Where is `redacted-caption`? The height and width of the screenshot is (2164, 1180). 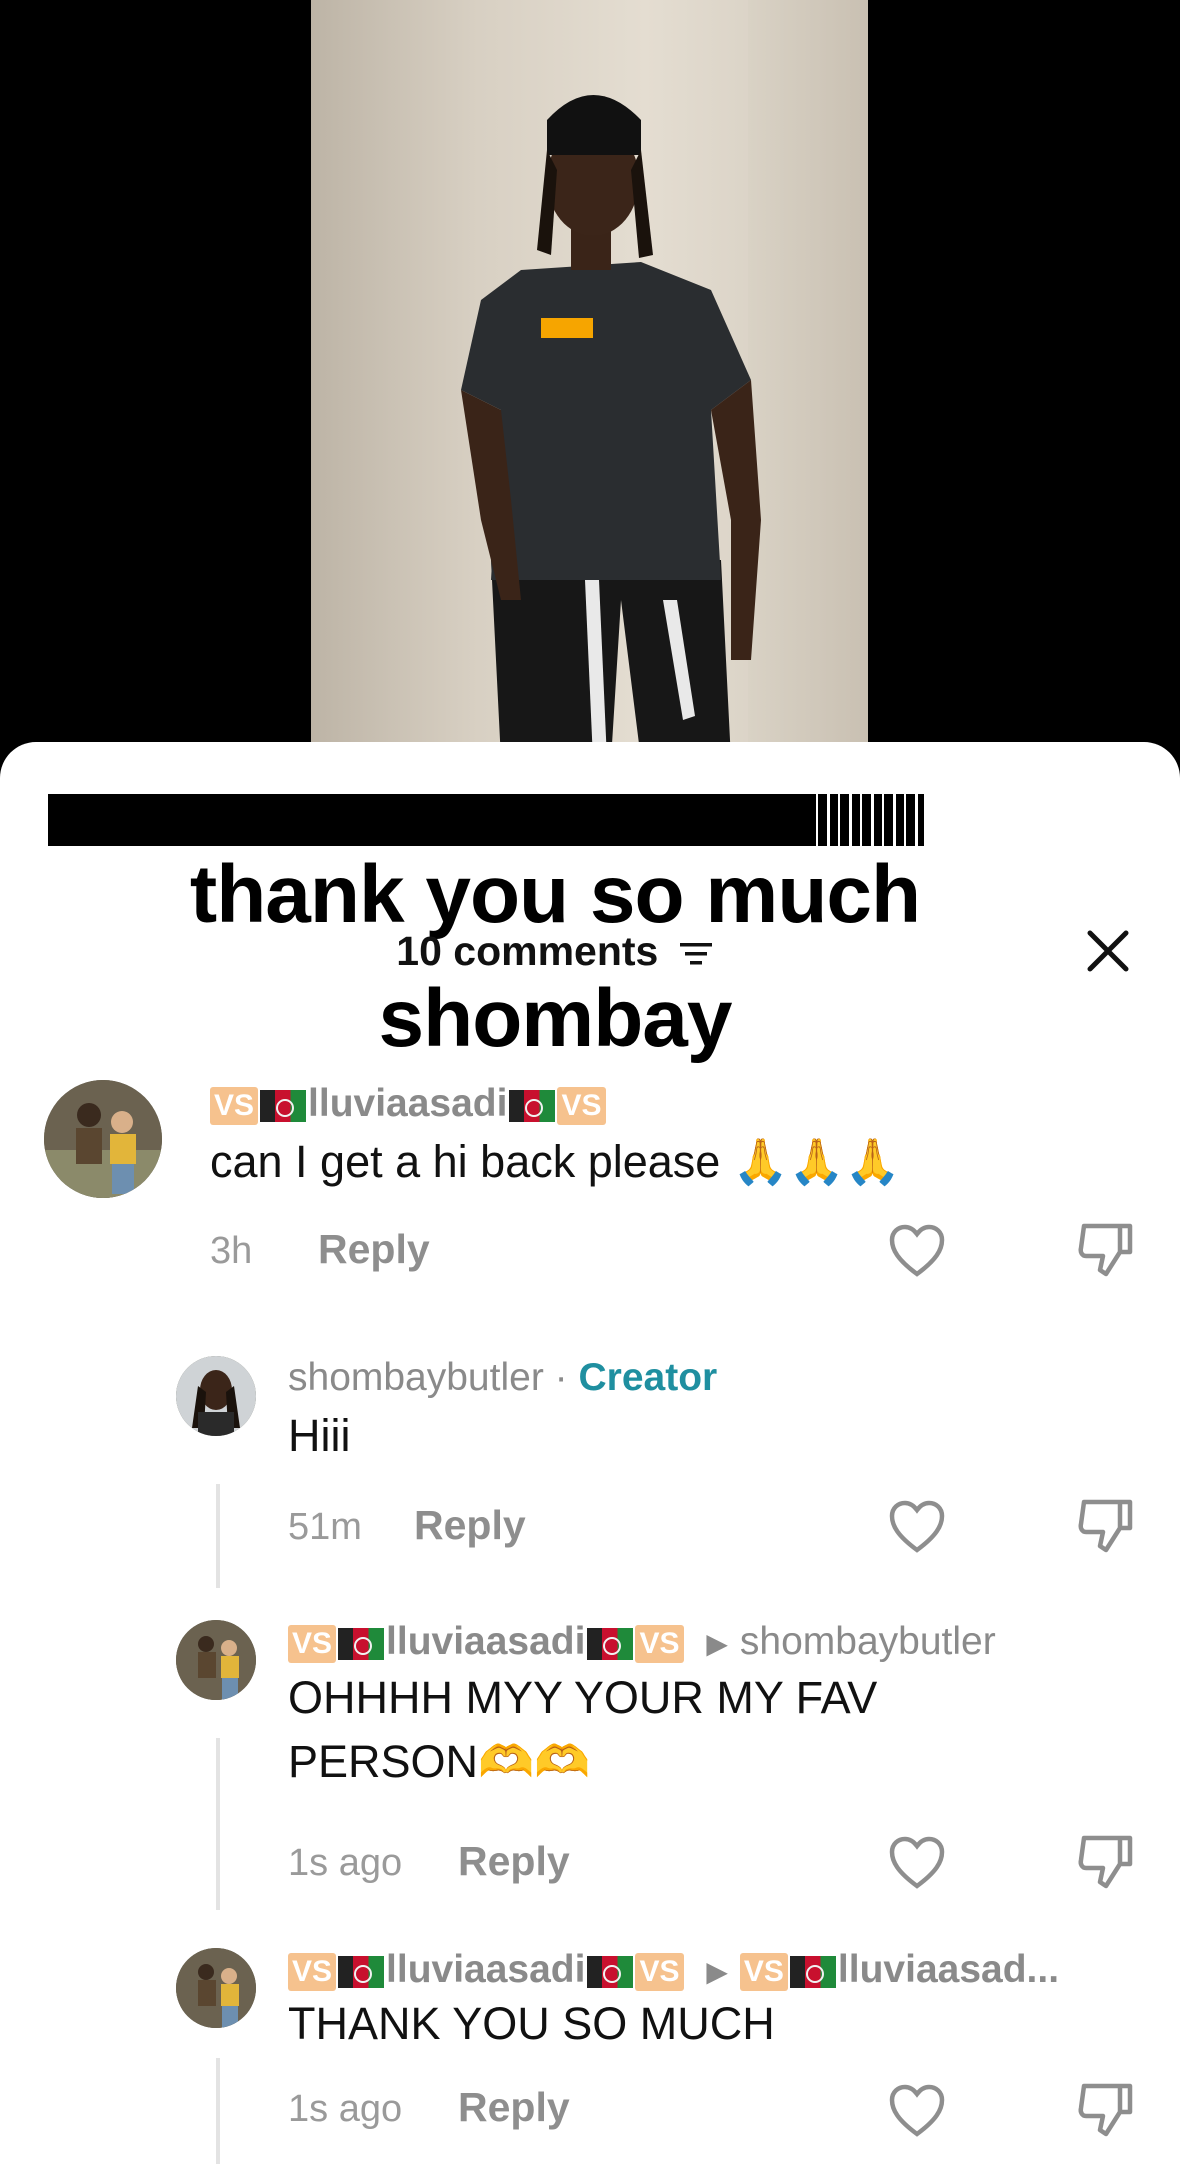 redacted-caption is located at coordinates (486, 820).